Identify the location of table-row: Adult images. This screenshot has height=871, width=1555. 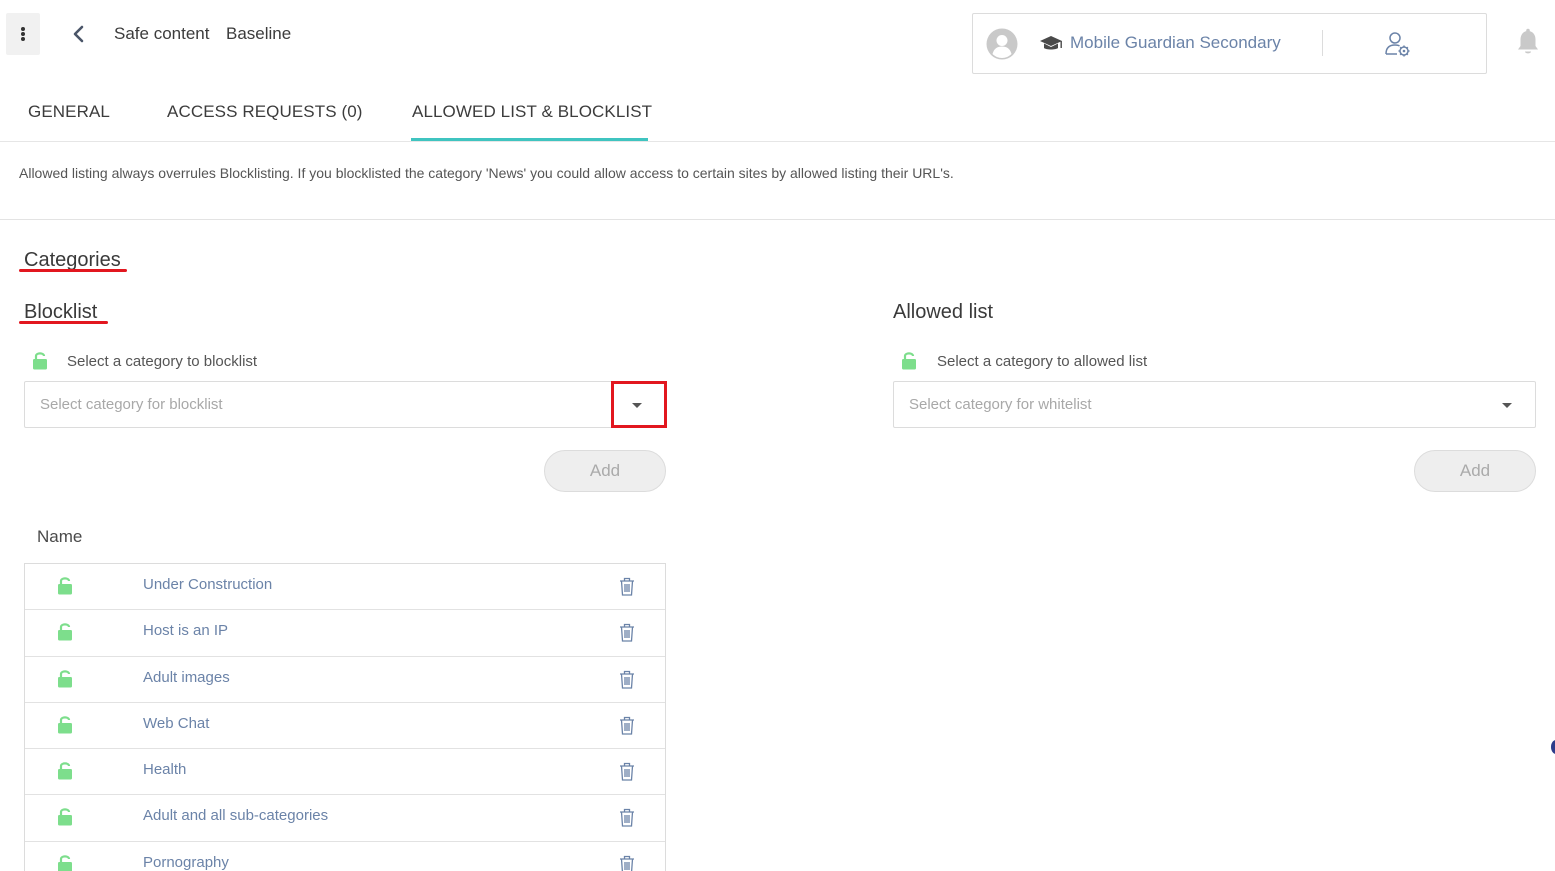
(345, 680).